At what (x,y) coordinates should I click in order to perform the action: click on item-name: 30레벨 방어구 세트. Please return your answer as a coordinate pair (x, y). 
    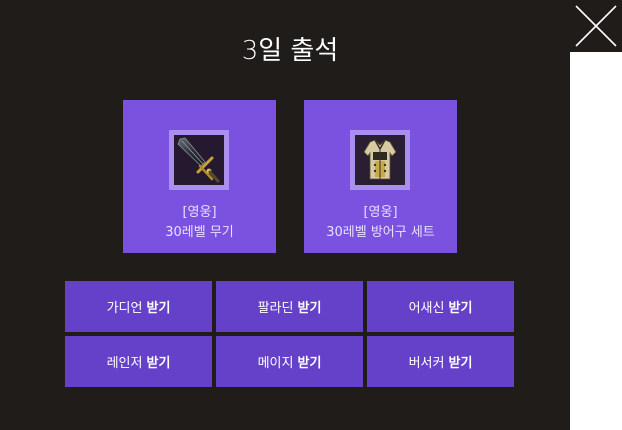
    Looking at the image, I should click on (380, 232).